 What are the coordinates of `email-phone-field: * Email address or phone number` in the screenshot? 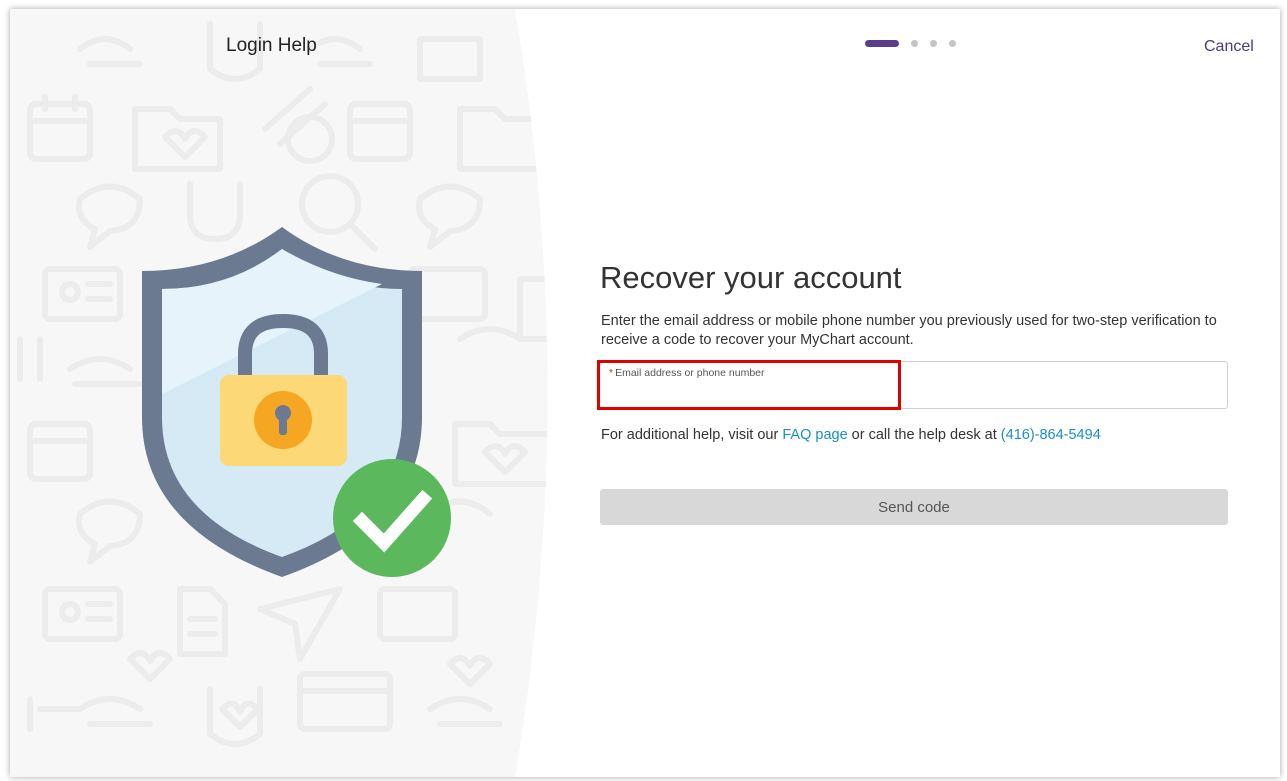 It's located at (913, 385).